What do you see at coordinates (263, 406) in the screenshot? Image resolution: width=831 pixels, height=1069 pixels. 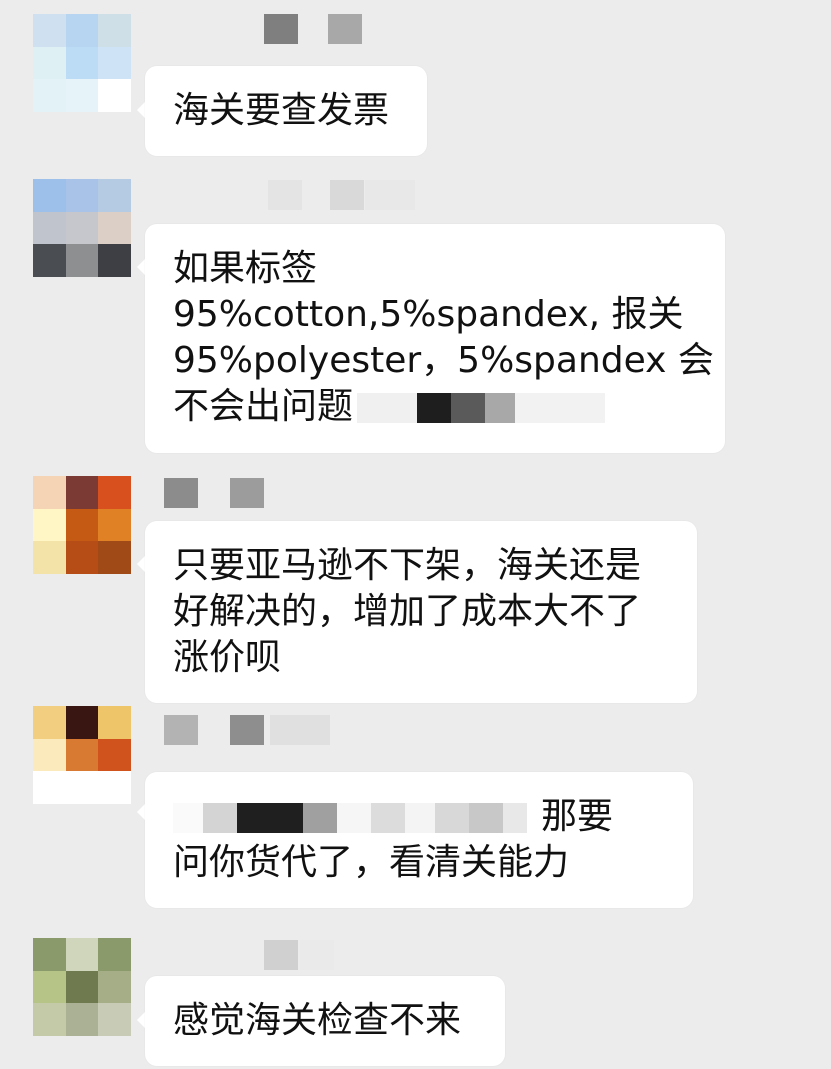 I see `message-text: 不会出问题` at bounding box center [263, 406].